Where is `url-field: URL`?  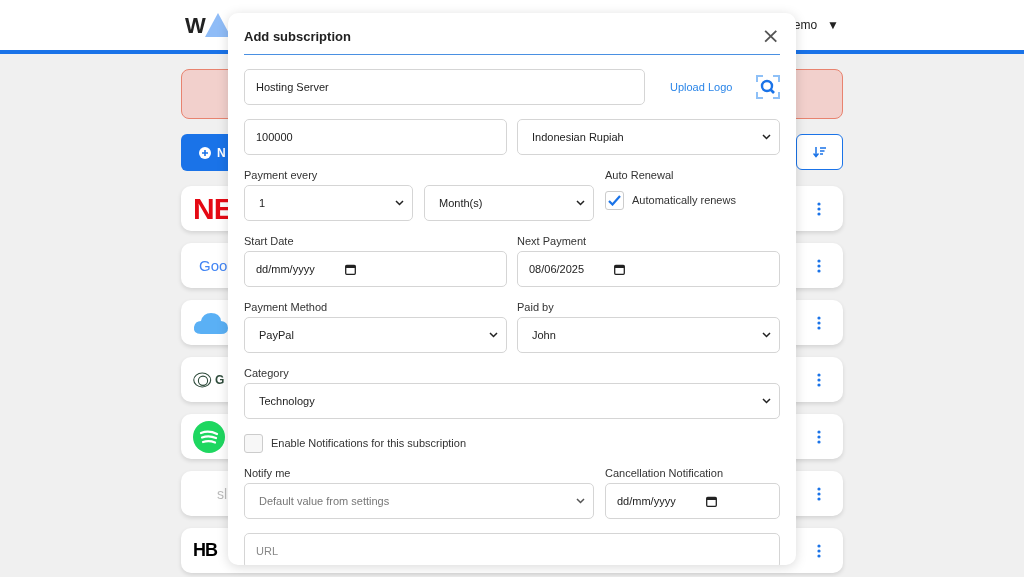 url-field: URL is located at coordinates (512, 549).